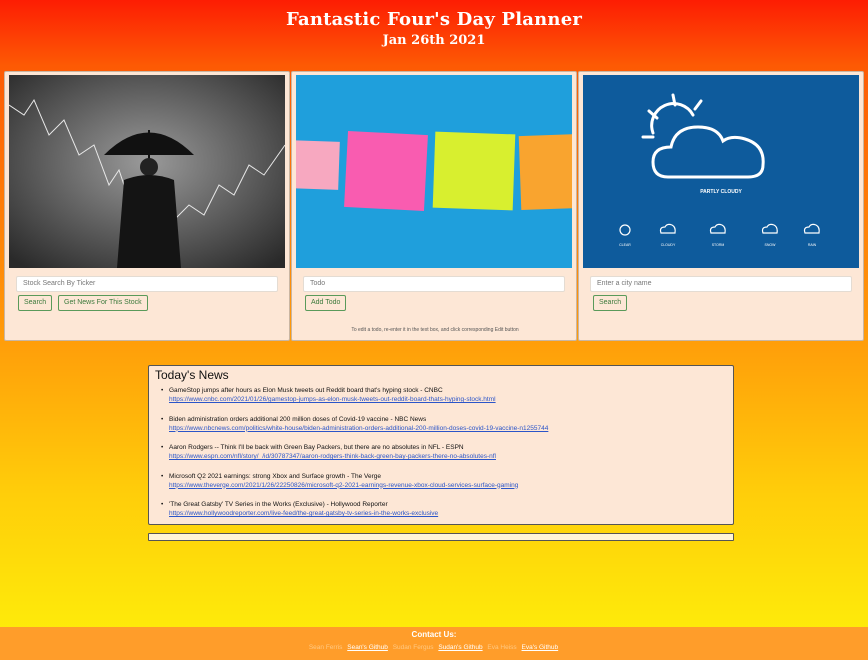  I want to click on stock-search-button: Search, so click(35, 303).